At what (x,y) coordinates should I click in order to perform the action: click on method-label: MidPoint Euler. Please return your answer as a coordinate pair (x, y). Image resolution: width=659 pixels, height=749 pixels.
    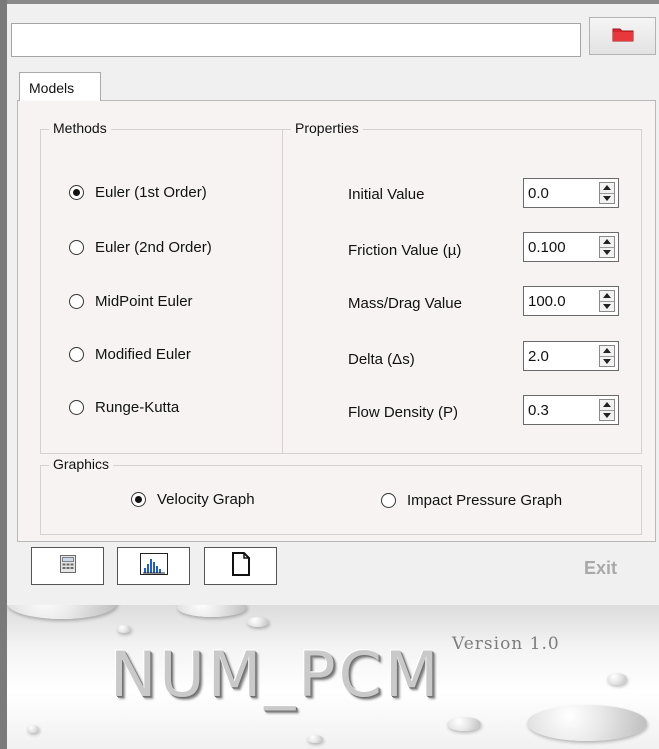
    Looking at the image, I should click on (144, 301).